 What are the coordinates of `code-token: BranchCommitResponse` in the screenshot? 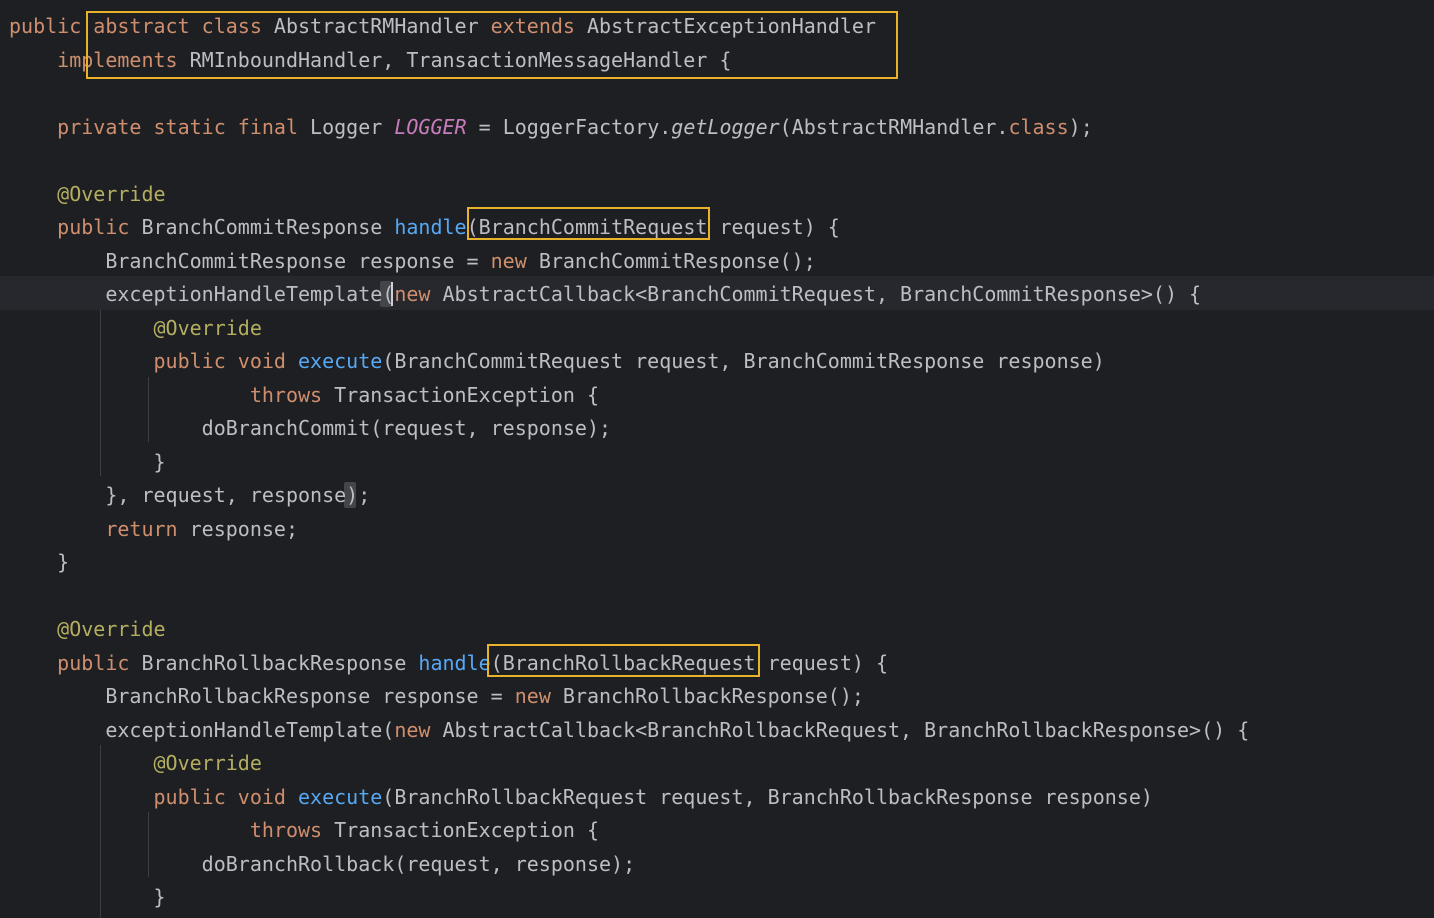 It's located at (268, 227).